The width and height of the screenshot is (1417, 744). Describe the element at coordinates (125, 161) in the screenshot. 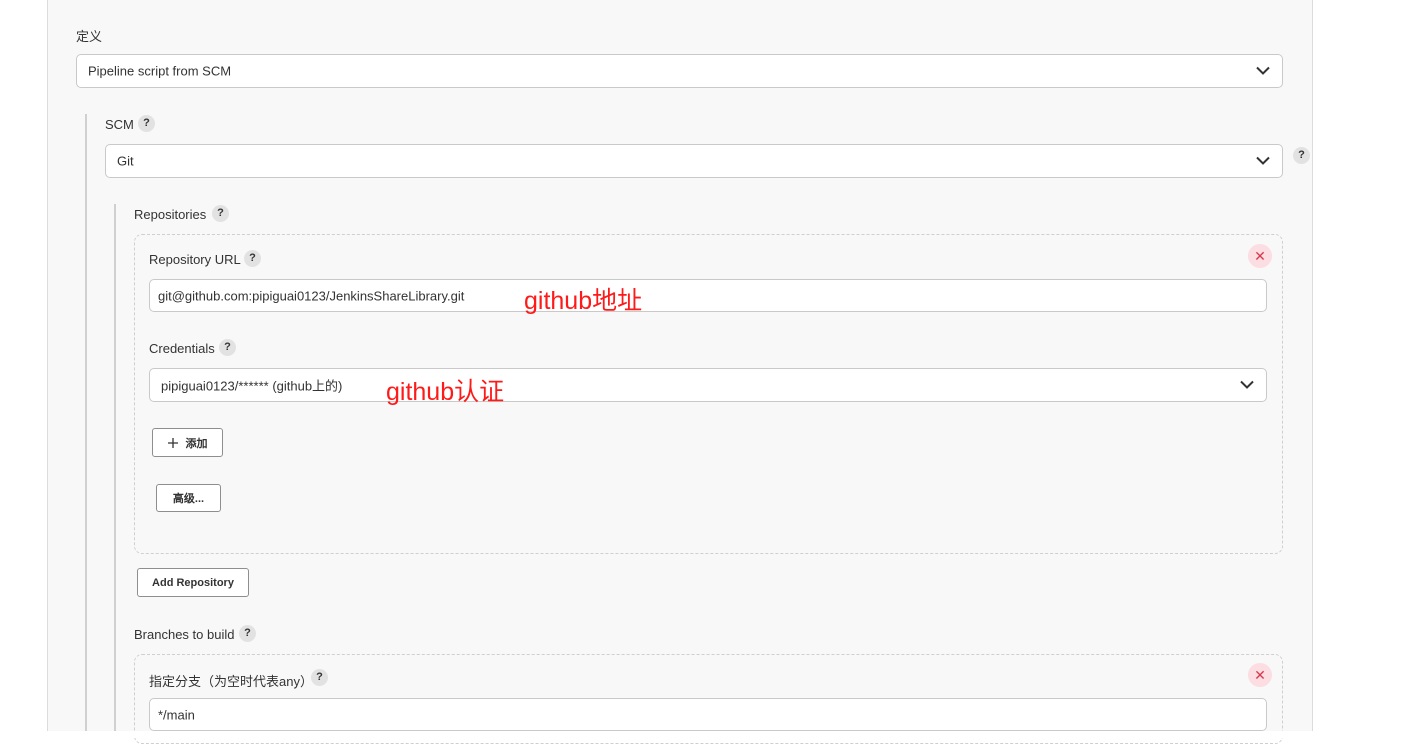

I see `scm-selected-value: Git` at that location.